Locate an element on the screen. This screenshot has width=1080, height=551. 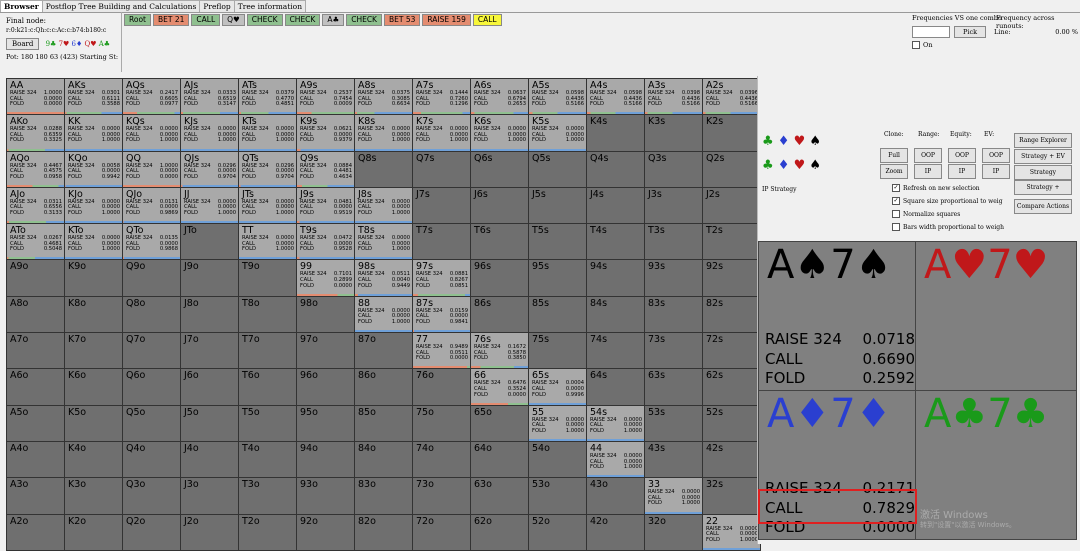
action-node: CHECK is located at coordinates (364, 20).